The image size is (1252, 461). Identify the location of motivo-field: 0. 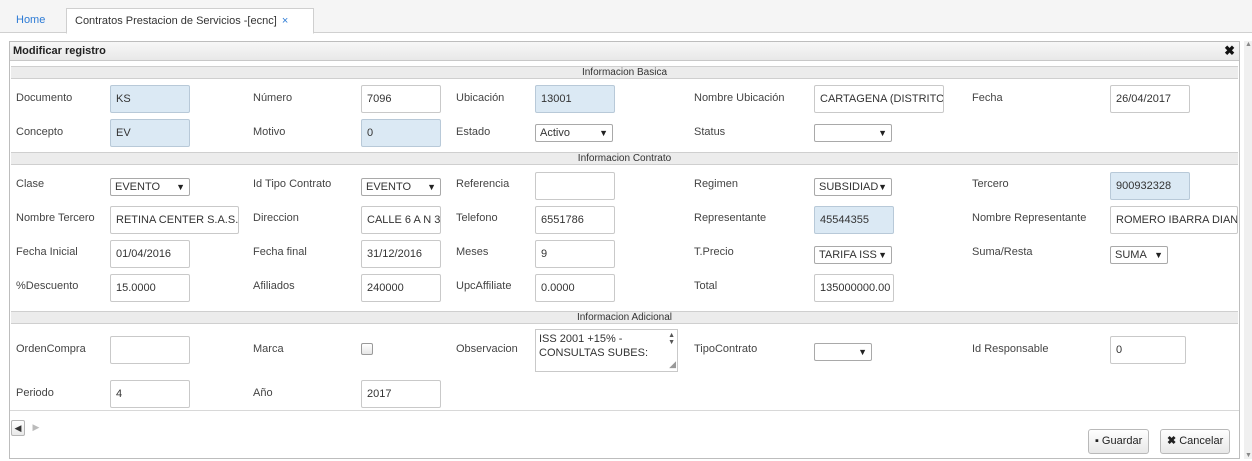
(401, 133).